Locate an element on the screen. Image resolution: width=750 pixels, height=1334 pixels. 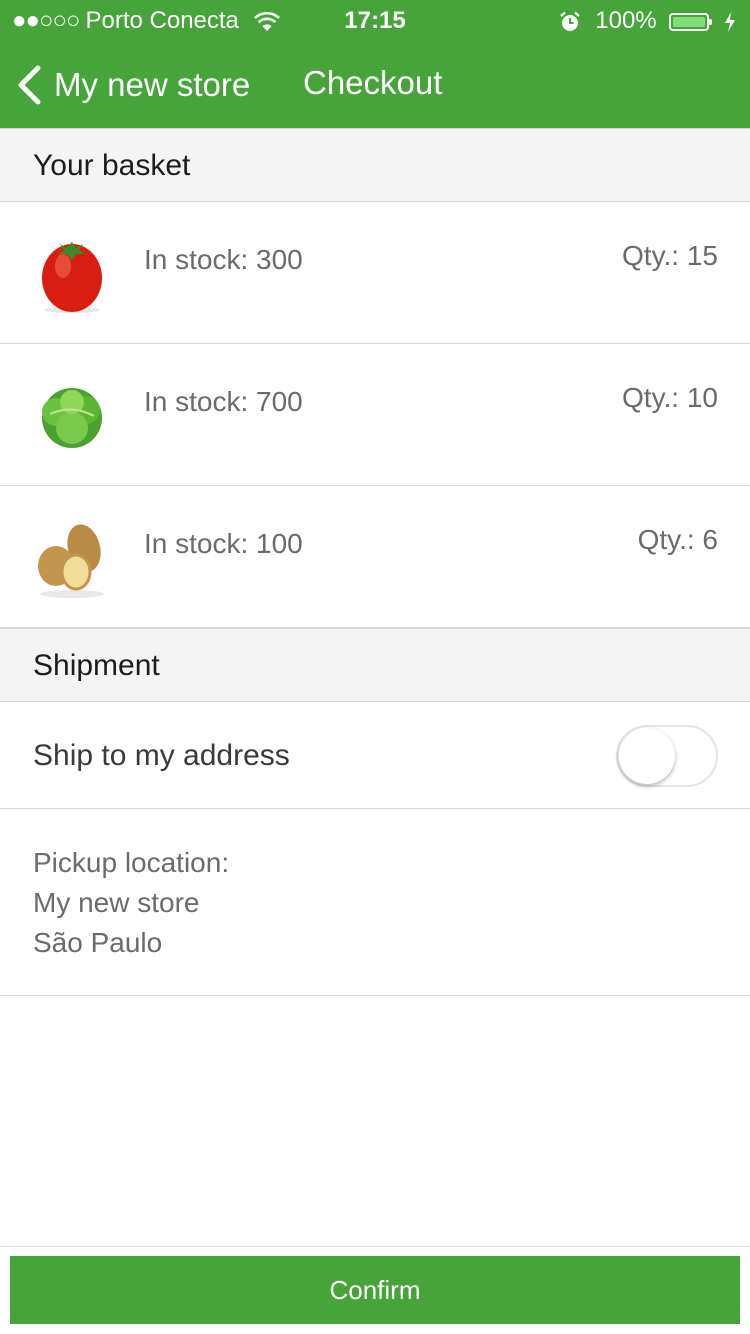
item-stock: In stock: 700 is located at coordinates (223, 401).